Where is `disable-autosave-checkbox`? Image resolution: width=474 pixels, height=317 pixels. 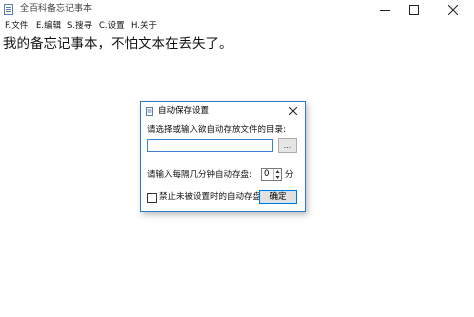 disable-autosave-checkbox is located at coordinates (152, 198).